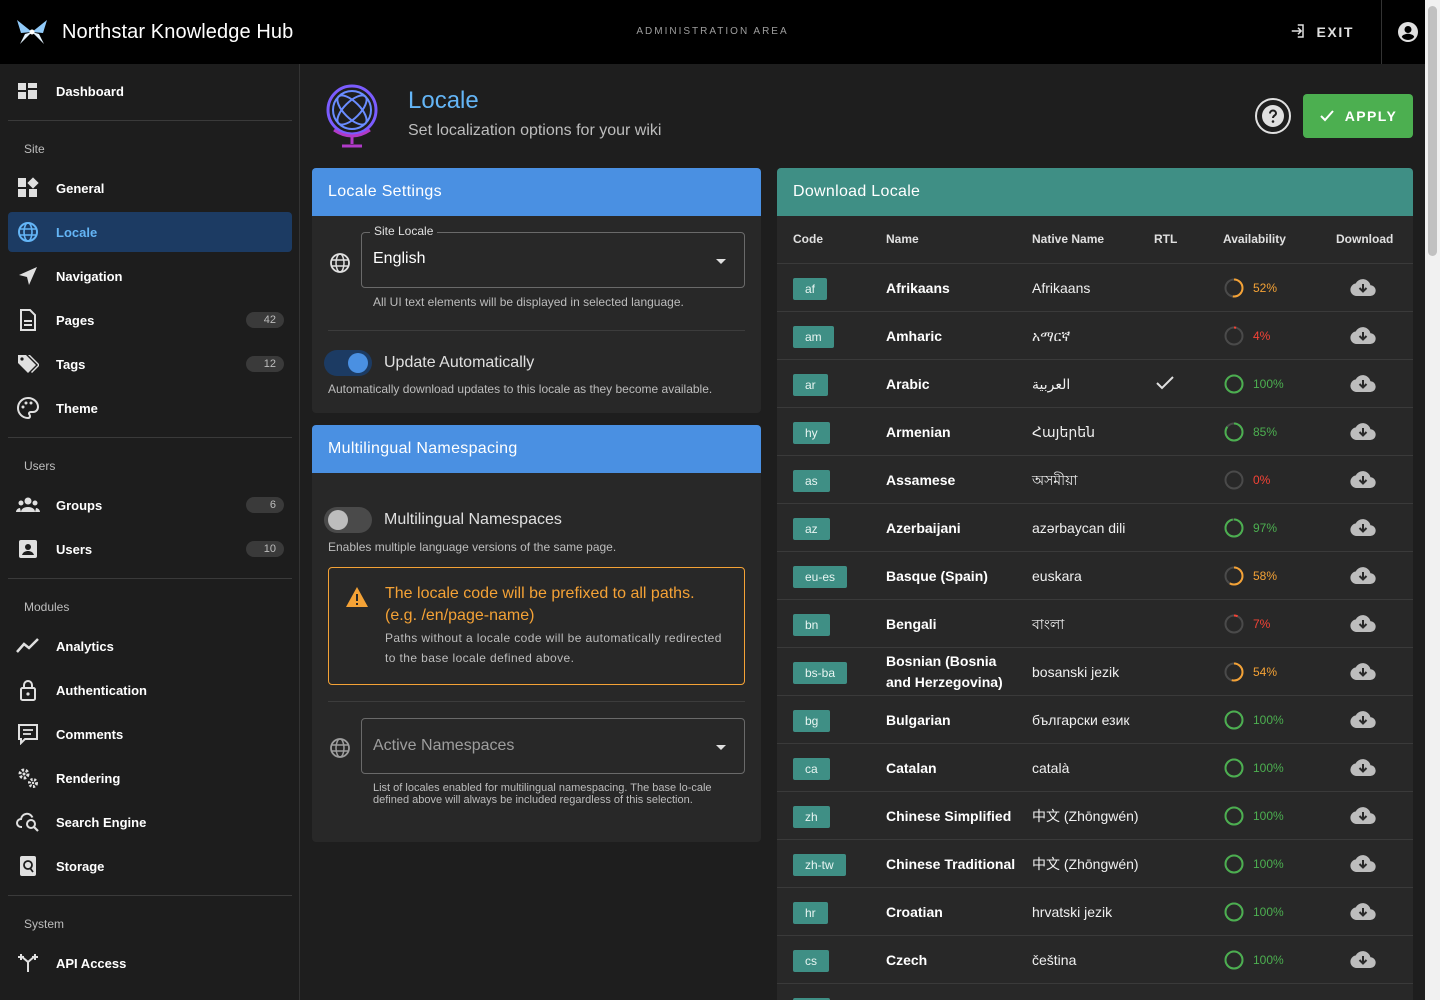 The width and height of the screenshot is (1440, 1000). What do you see at coordinates (150, 505) in the screenshot?
I see `sidebar-item-groups: Groups 6` at bounding box center [150, 505].